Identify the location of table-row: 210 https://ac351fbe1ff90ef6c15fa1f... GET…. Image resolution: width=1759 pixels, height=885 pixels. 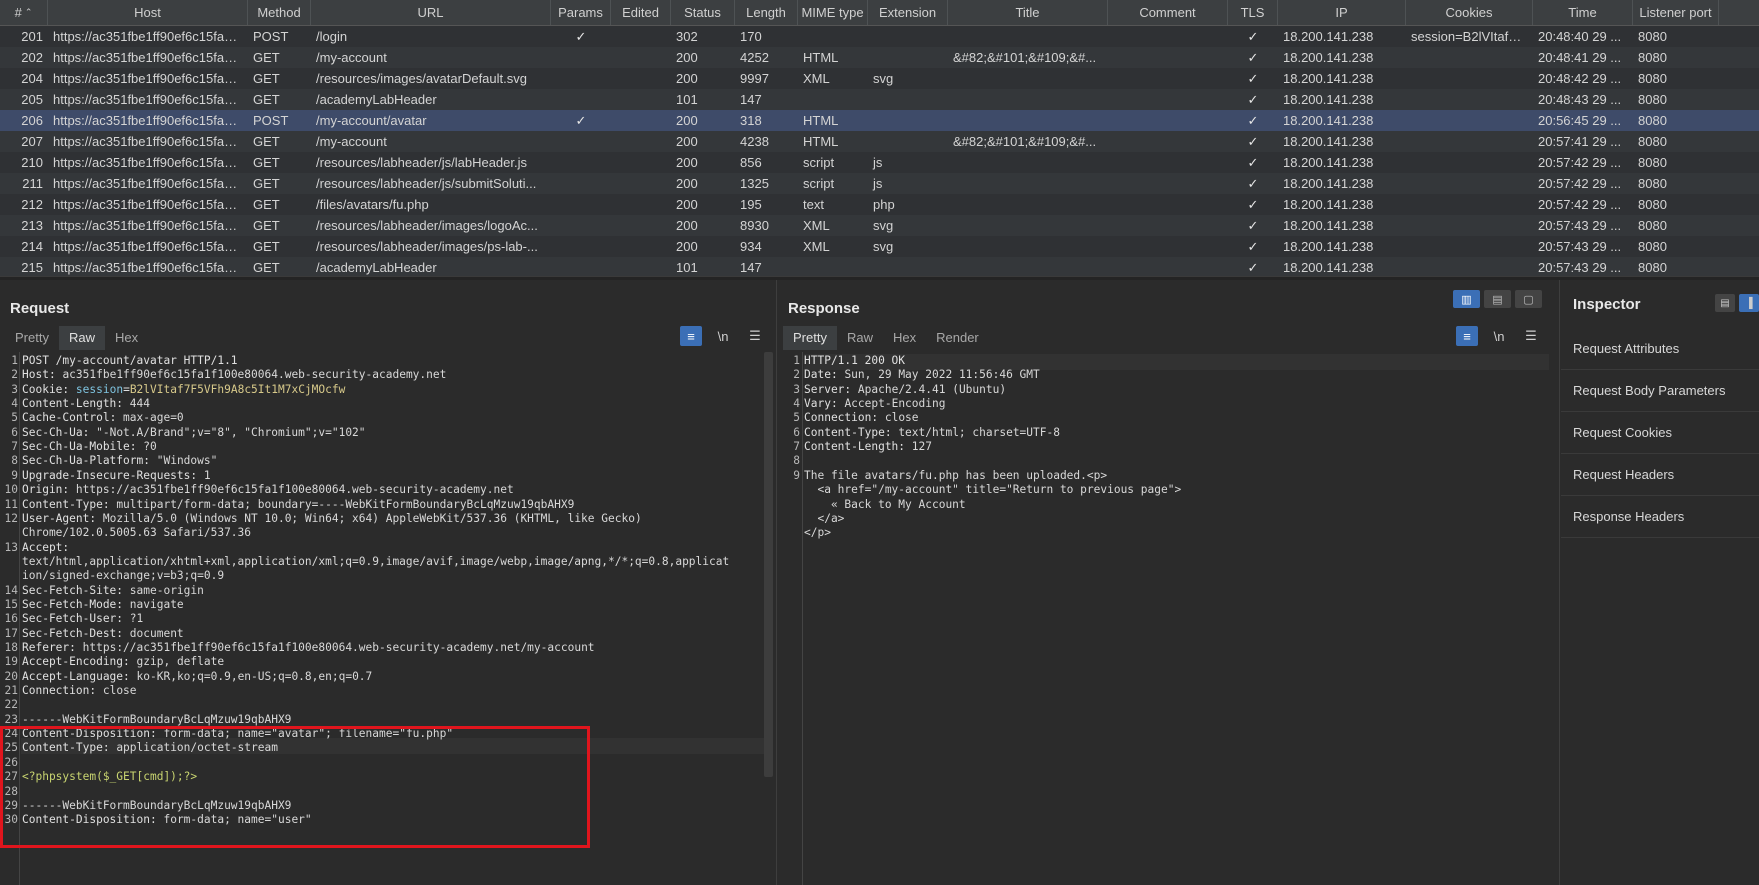
(879, 162).